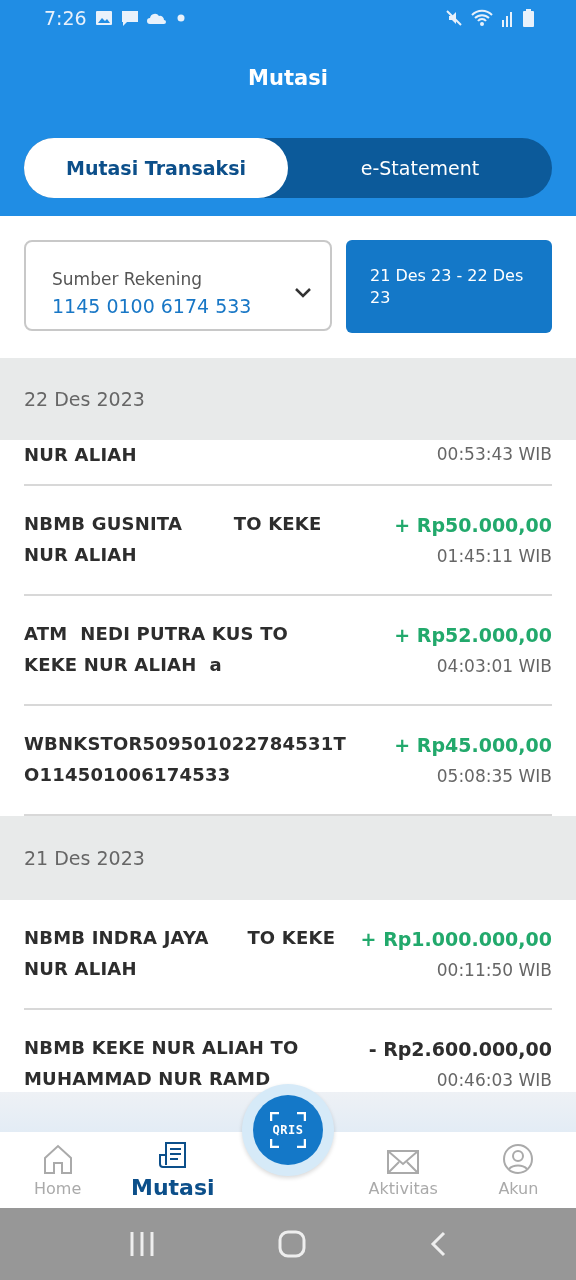  What do you see at coordinates (180, 953) in the screenshot?
I see `transaction-description: NBMB INDRA JAYA TO KEKE NUR ALIAH` at bounding box center [180, 953].